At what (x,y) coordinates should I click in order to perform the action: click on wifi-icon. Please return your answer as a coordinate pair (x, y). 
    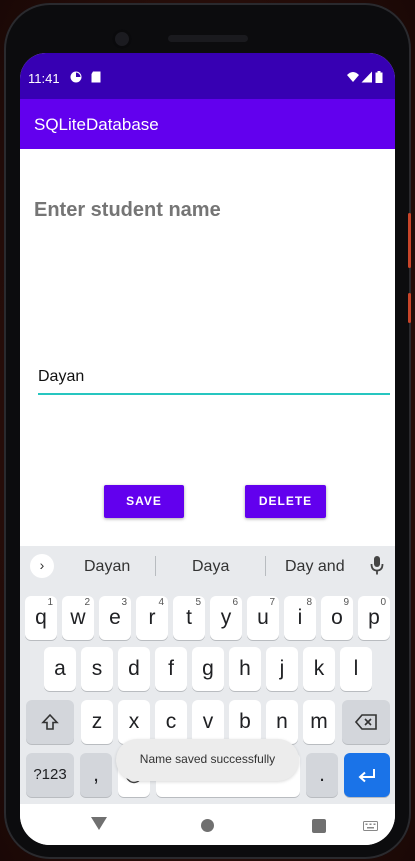
    Looking at the image, I should click on (353, 77).